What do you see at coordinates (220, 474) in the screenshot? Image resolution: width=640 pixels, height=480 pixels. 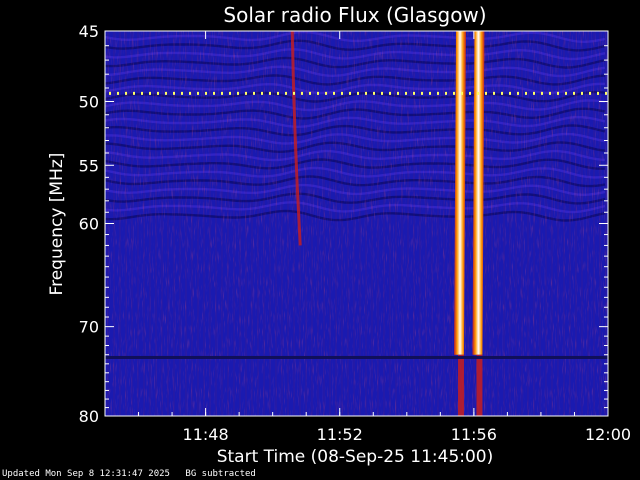 I see `background-note: BG subtracted` at bounding box center [220, 474].